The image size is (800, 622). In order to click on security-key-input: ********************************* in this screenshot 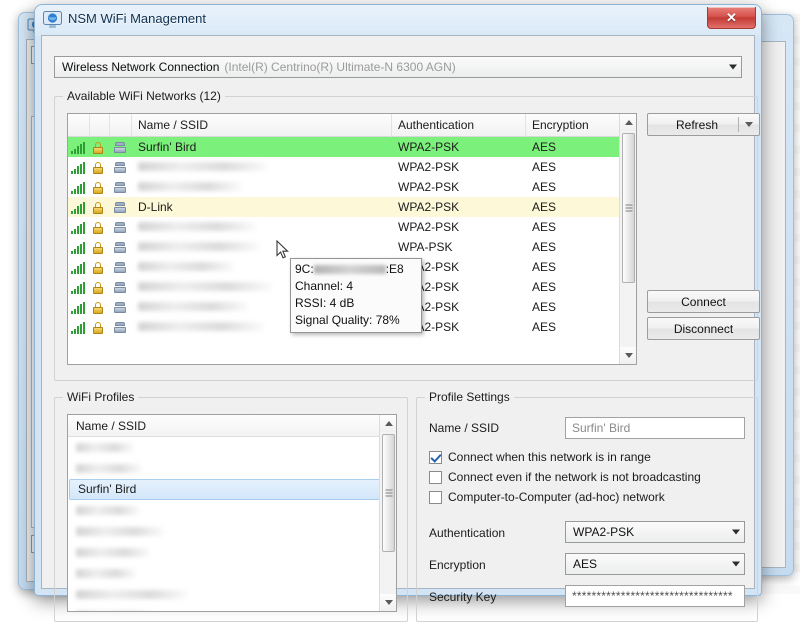, I will do `click(655, 596)`.